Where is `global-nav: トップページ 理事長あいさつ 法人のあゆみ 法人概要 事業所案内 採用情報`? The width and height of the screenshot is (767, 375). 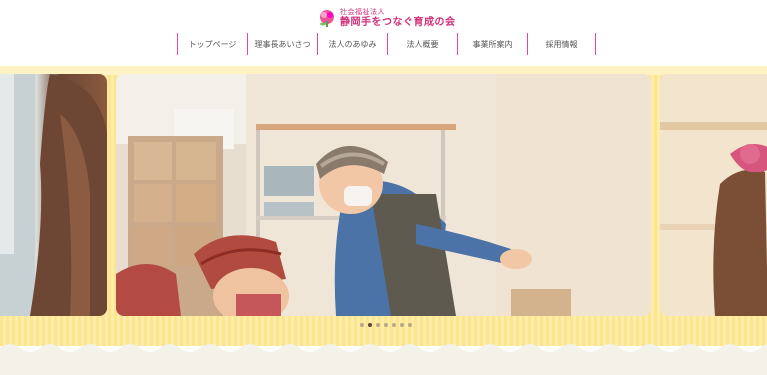 global-nav: トップページ 理事長あいさつ 法人のあゆみ 法人概要 事業所案内 採用情報 is located at coordinates (386, 44).